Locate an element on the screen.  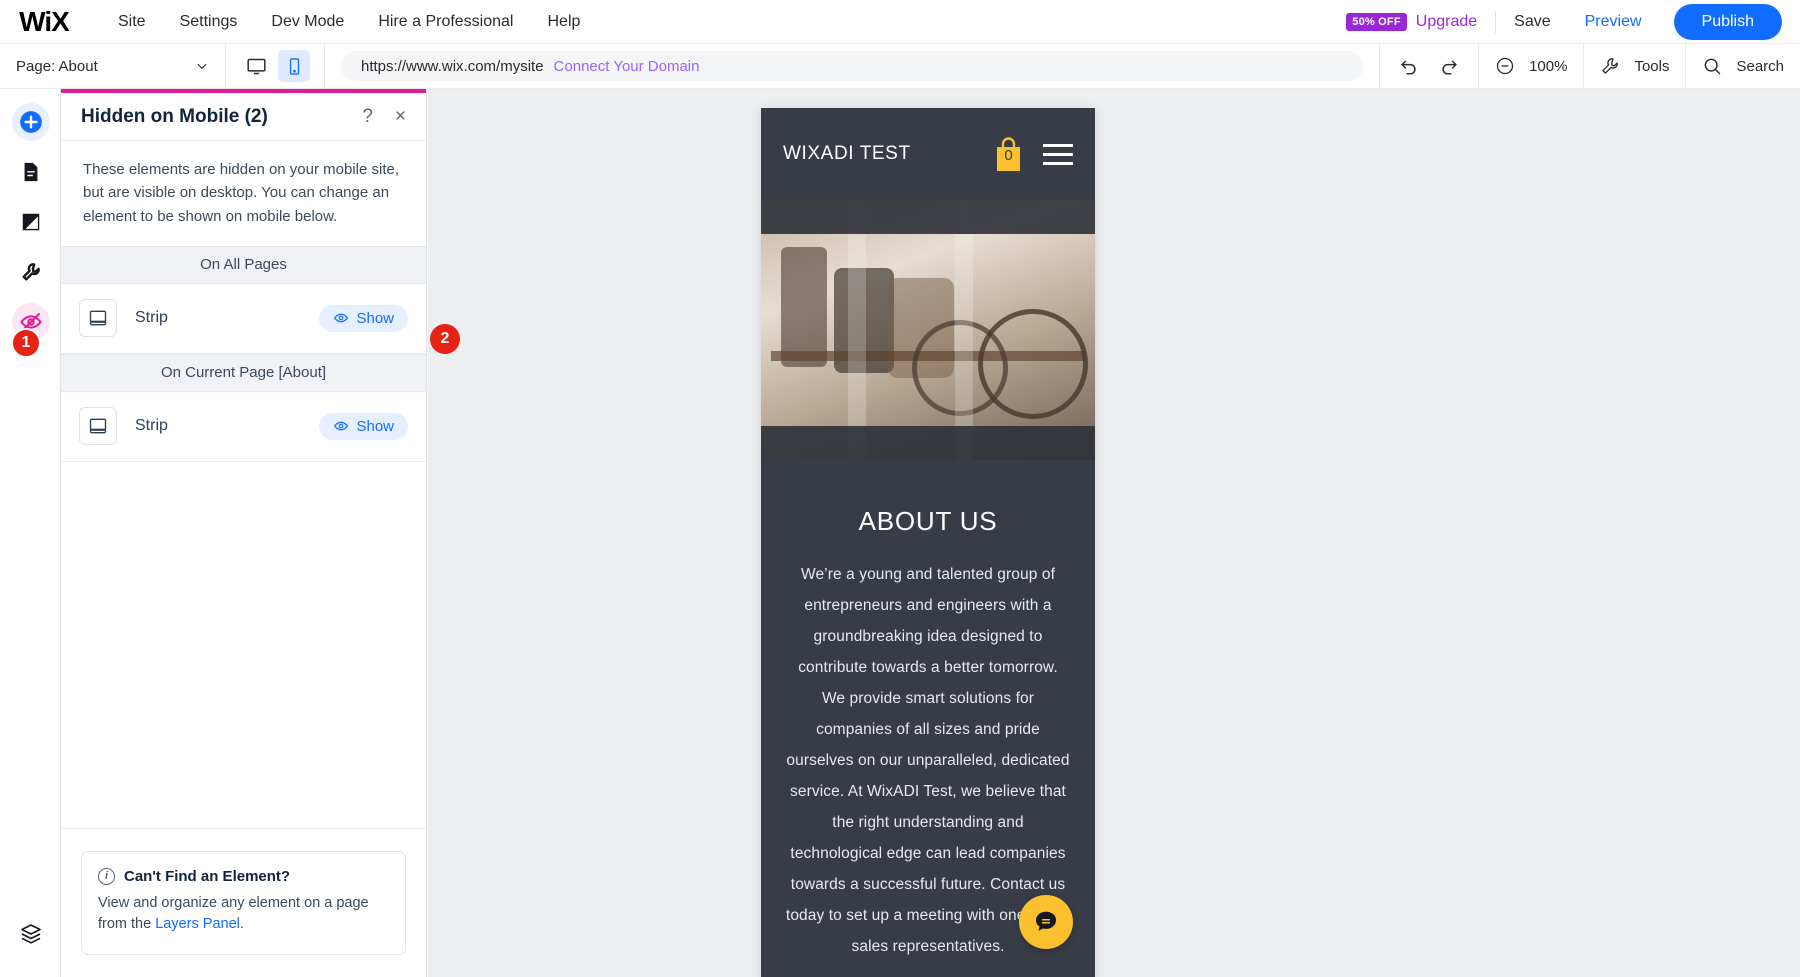
viewport-toggle is located at coordinates (275, 66).